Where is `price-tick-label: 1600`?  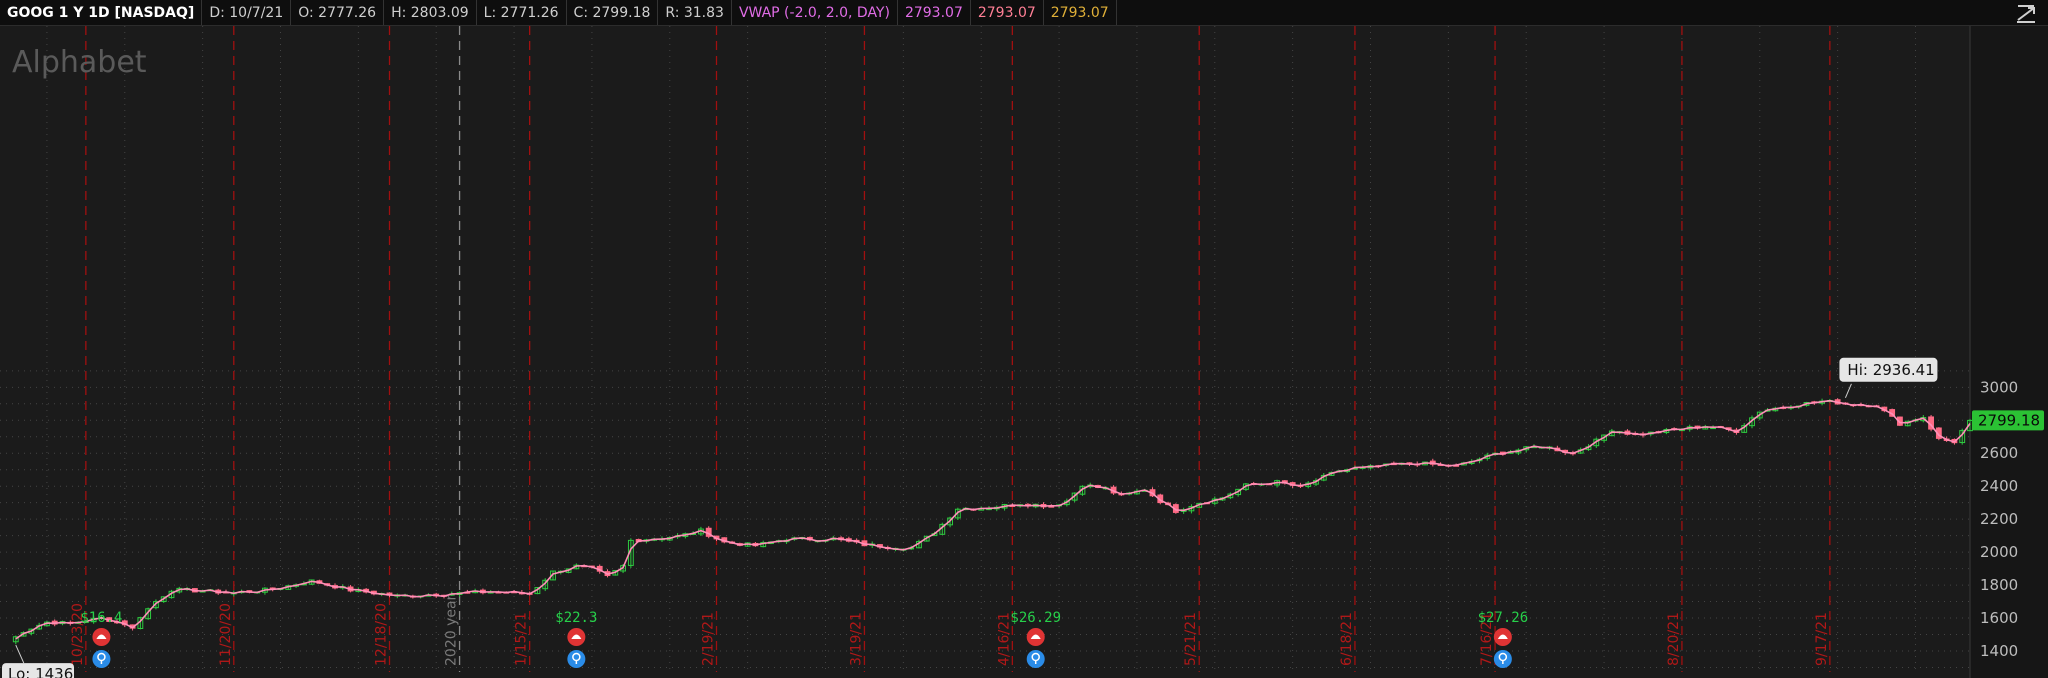
price-tick-label: 1600 is located at coordinates (1999, 618).